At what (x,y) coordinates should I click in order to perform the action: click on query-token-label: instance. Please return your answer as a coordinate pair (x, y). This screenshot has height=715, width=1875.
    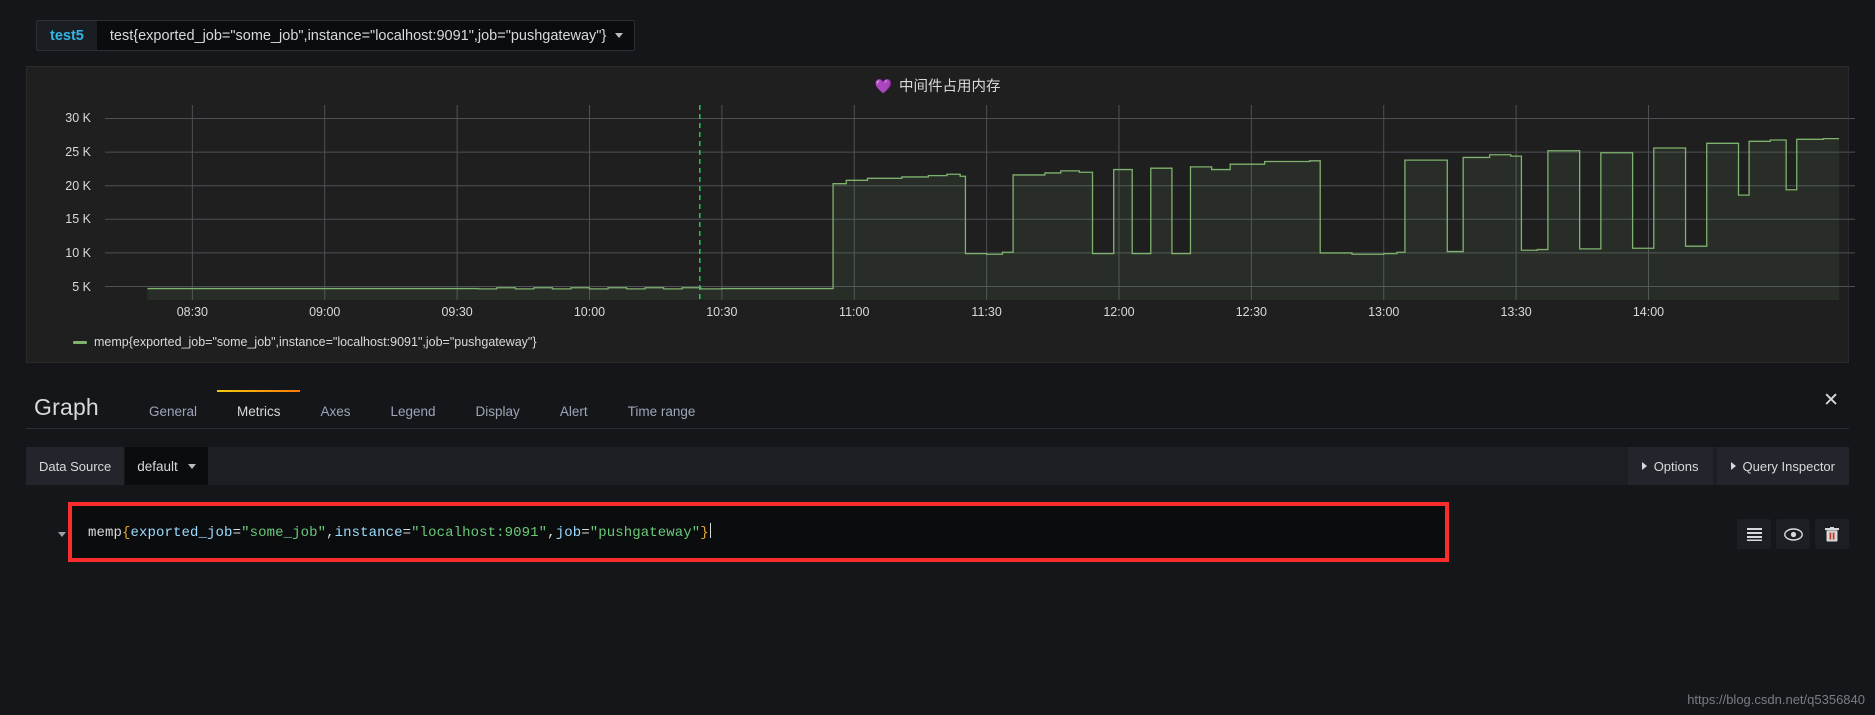
    Looking at the image, I should click on (368, 533).